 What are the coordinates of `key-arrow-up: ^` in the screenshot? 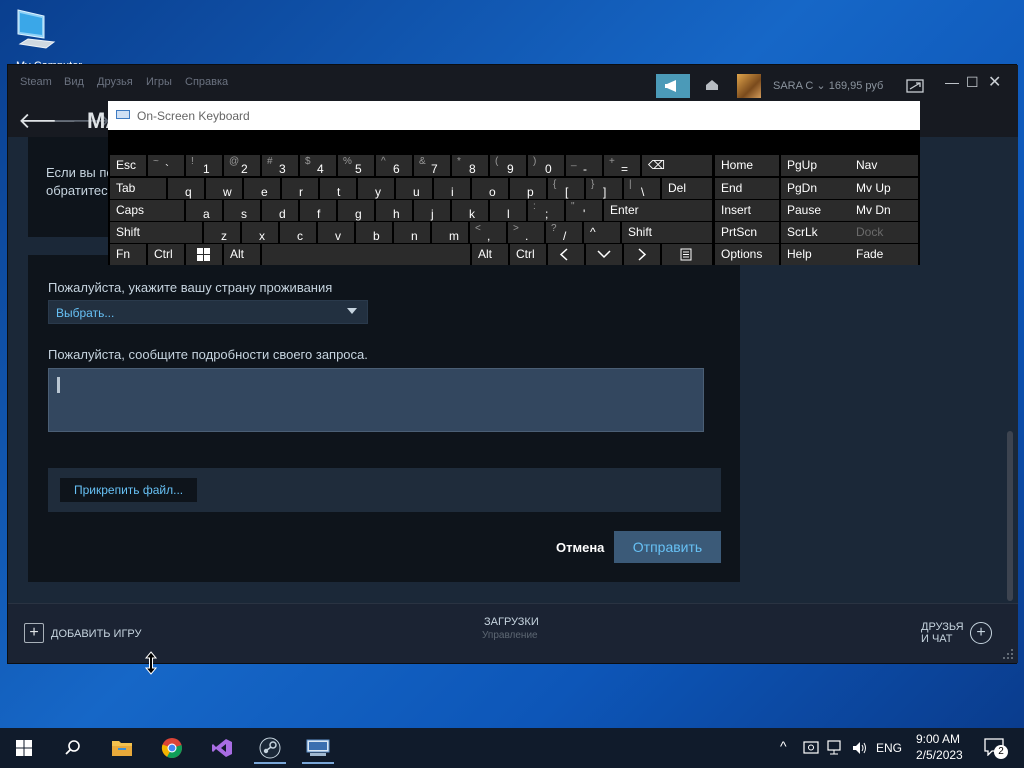 It's located at (602, 232).